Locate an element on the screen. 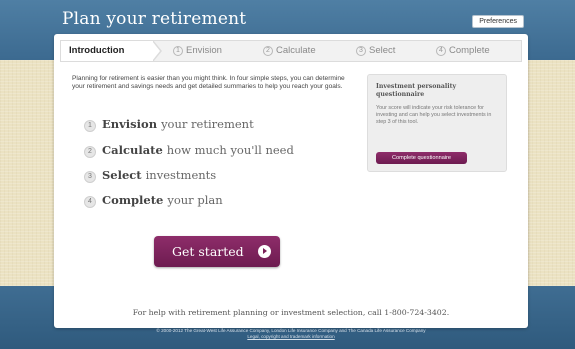 This screenshot has height=349, width=575. complete-questionnaire-button: Complete questionnaire is located at coordinates (421, 158).